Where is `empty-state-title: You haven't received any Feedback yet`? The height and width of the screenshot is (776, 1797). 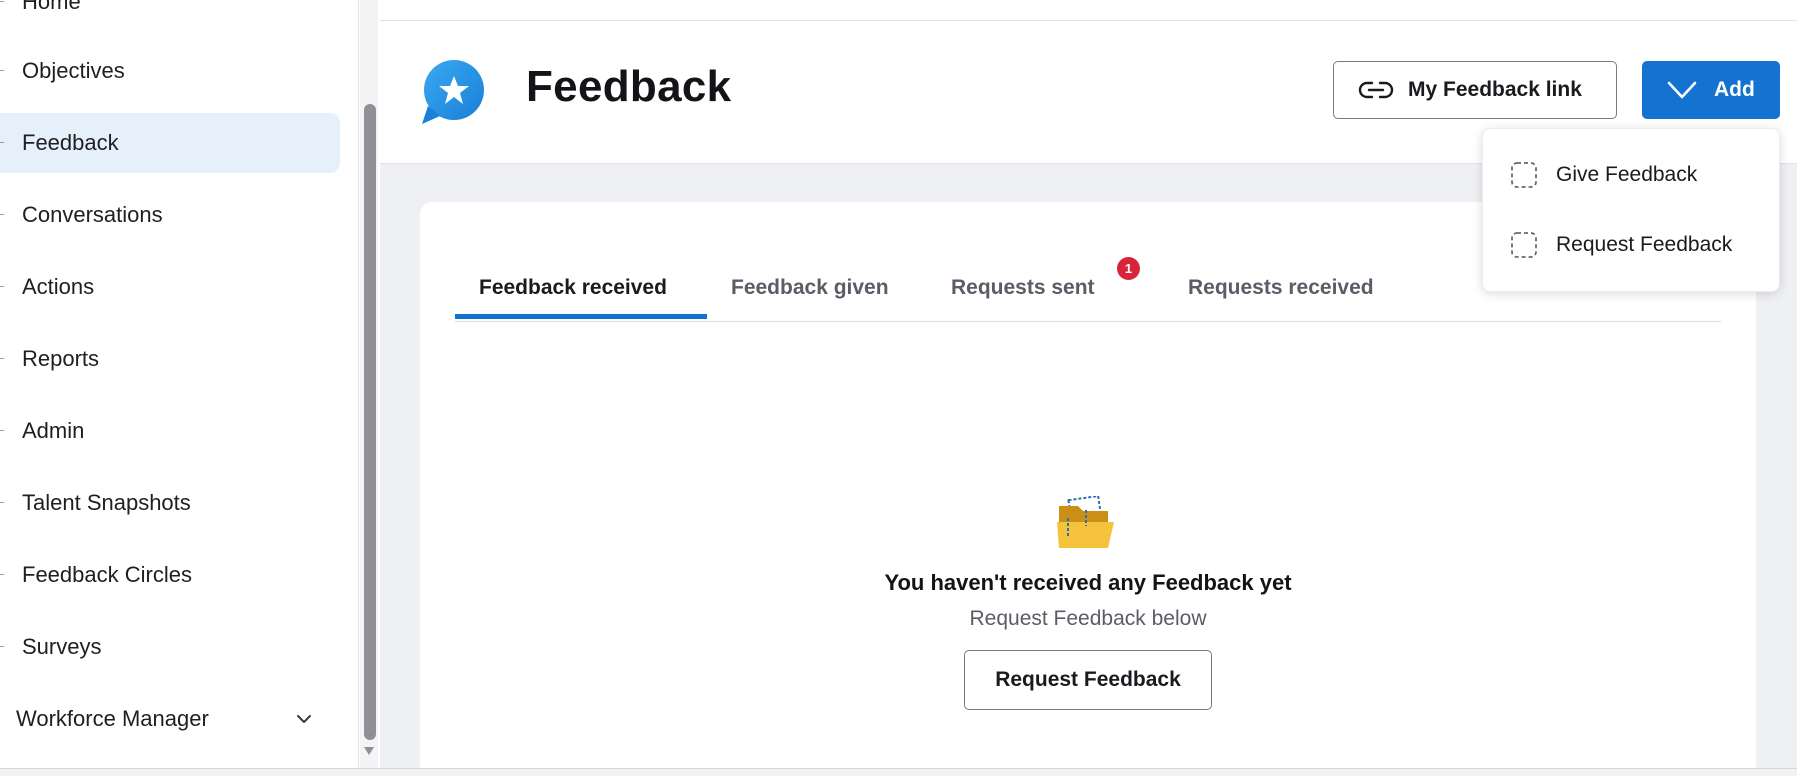
empty-state-title: You haven't received any Feedback yet is located at coordinates (1088, 582).